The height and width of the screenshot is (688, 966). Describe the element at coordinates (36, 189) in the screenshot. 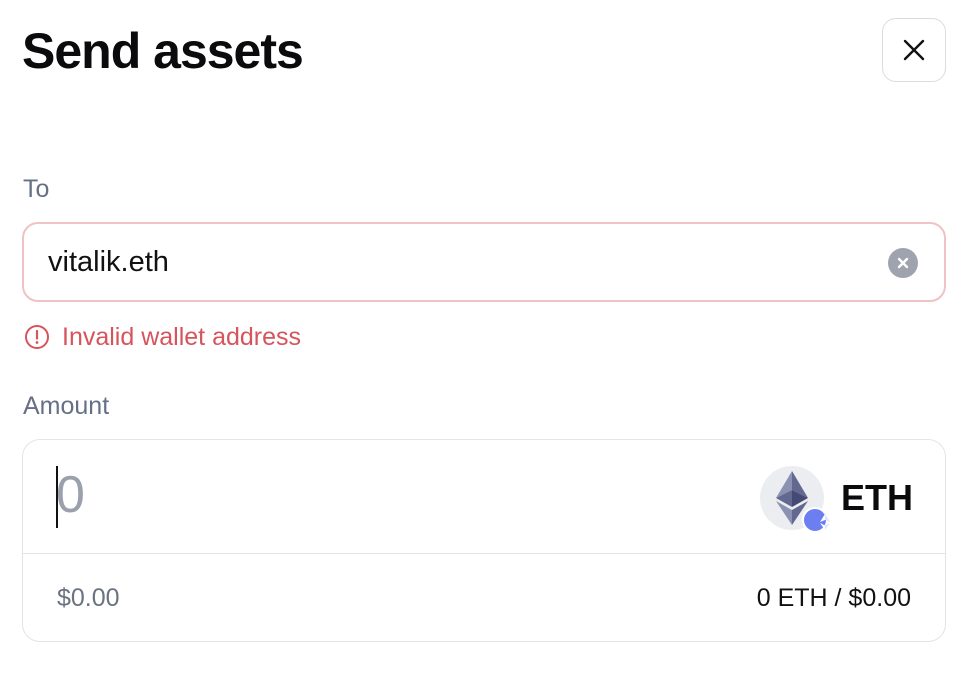

I see `to-field-label: To` at that location.